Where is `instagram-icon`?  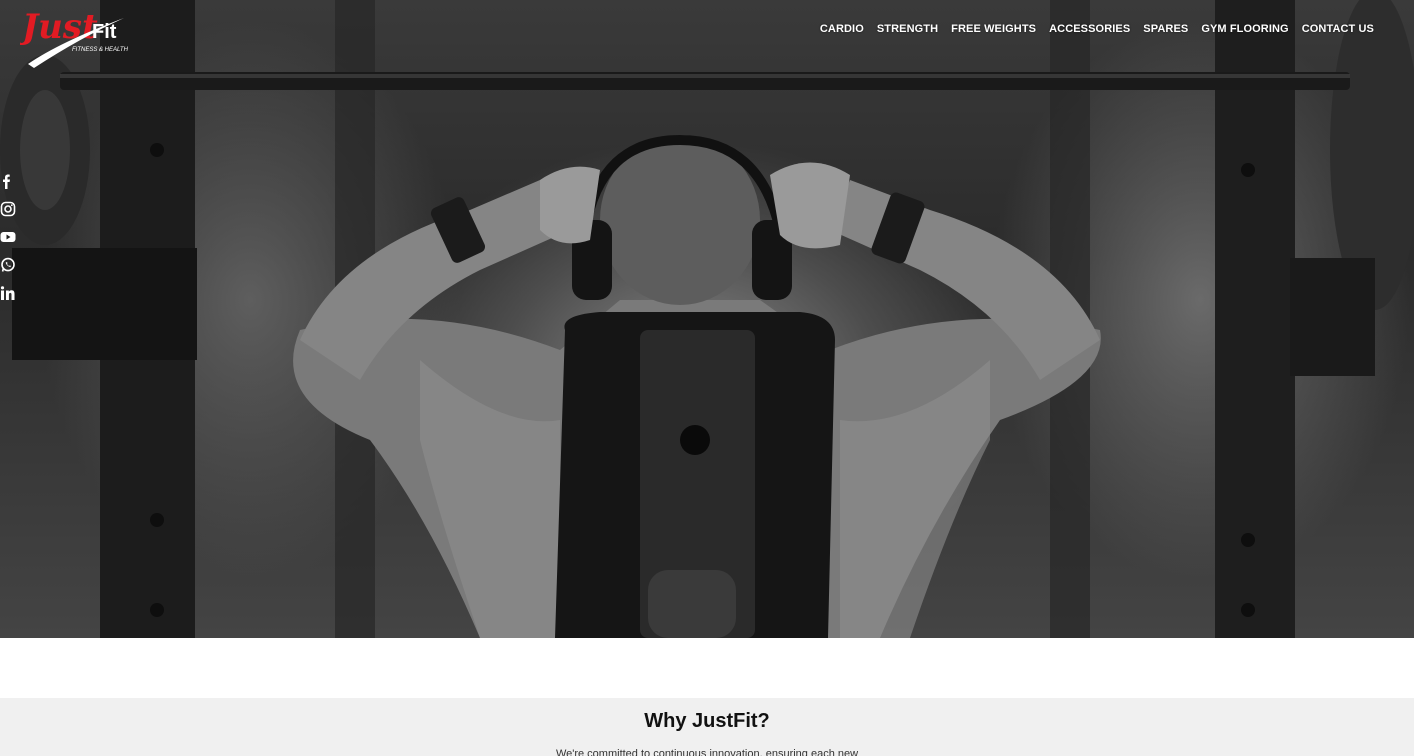
instagram-icon is located at coordinates (8, 209).